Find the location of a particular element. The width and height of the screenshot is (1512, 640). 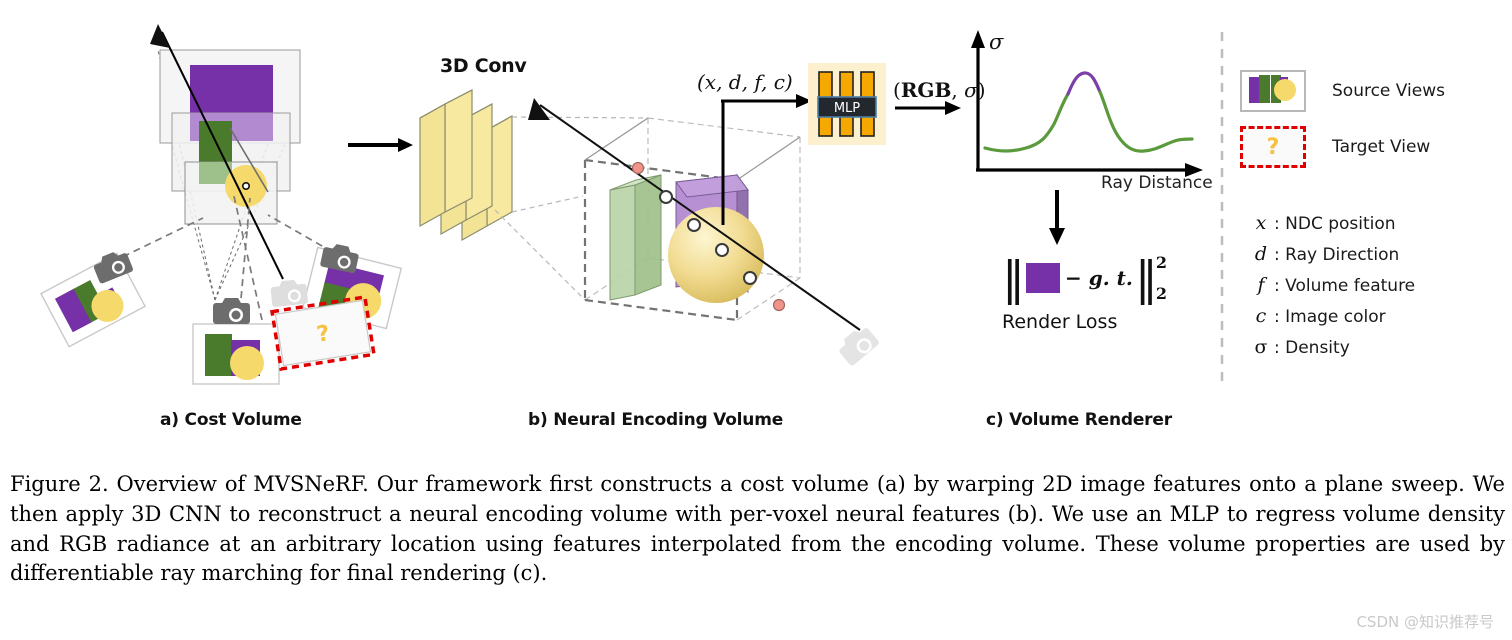

ray-endpoint-near is located at coordinates (638, 168).